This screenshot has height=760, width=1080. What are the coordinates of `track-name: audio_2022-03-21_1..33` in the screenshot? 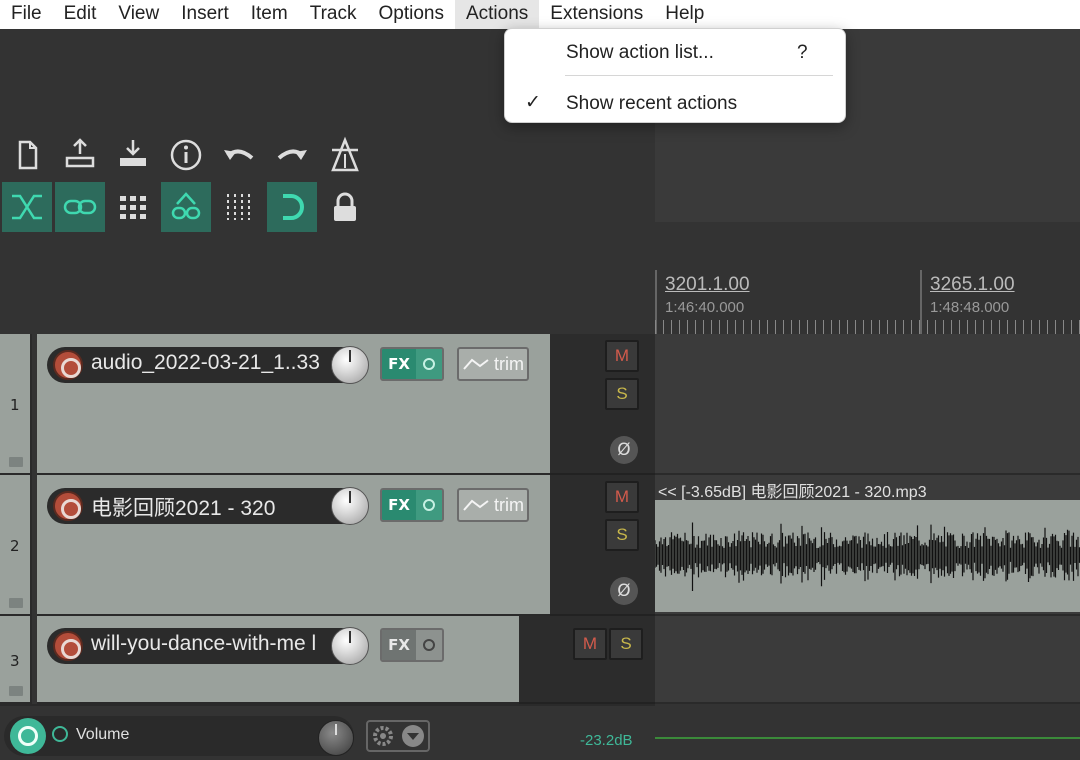 It's located at (205, 363).